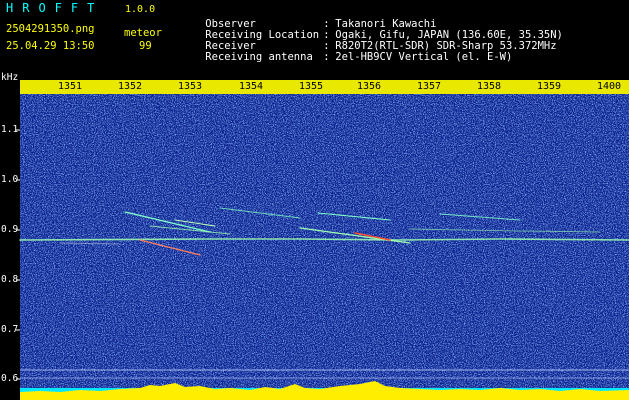 Image resolution: width=629 pixels, height=400 pixels. Describe the element at coordinates (549, 86) in the screenshot. I see `time-tick-label: 1359` at that location.